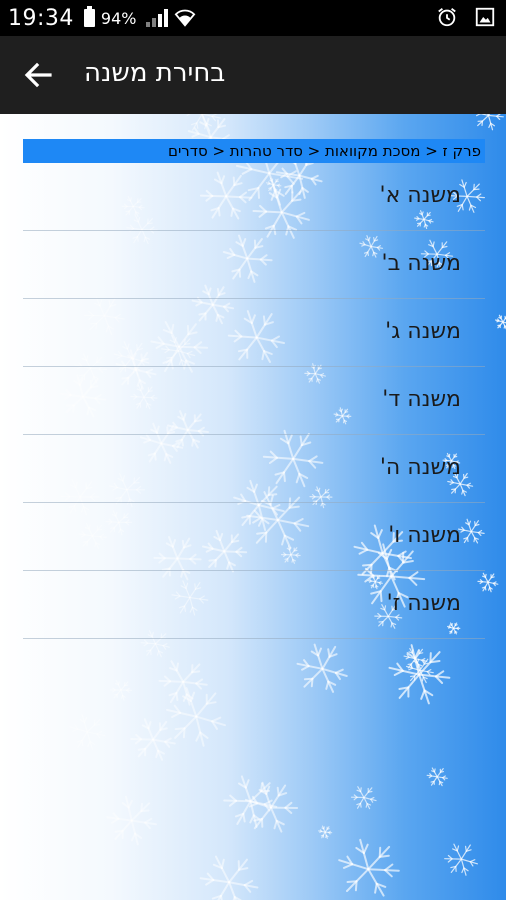  I want to click on alarm-icon, so click(447, 17).